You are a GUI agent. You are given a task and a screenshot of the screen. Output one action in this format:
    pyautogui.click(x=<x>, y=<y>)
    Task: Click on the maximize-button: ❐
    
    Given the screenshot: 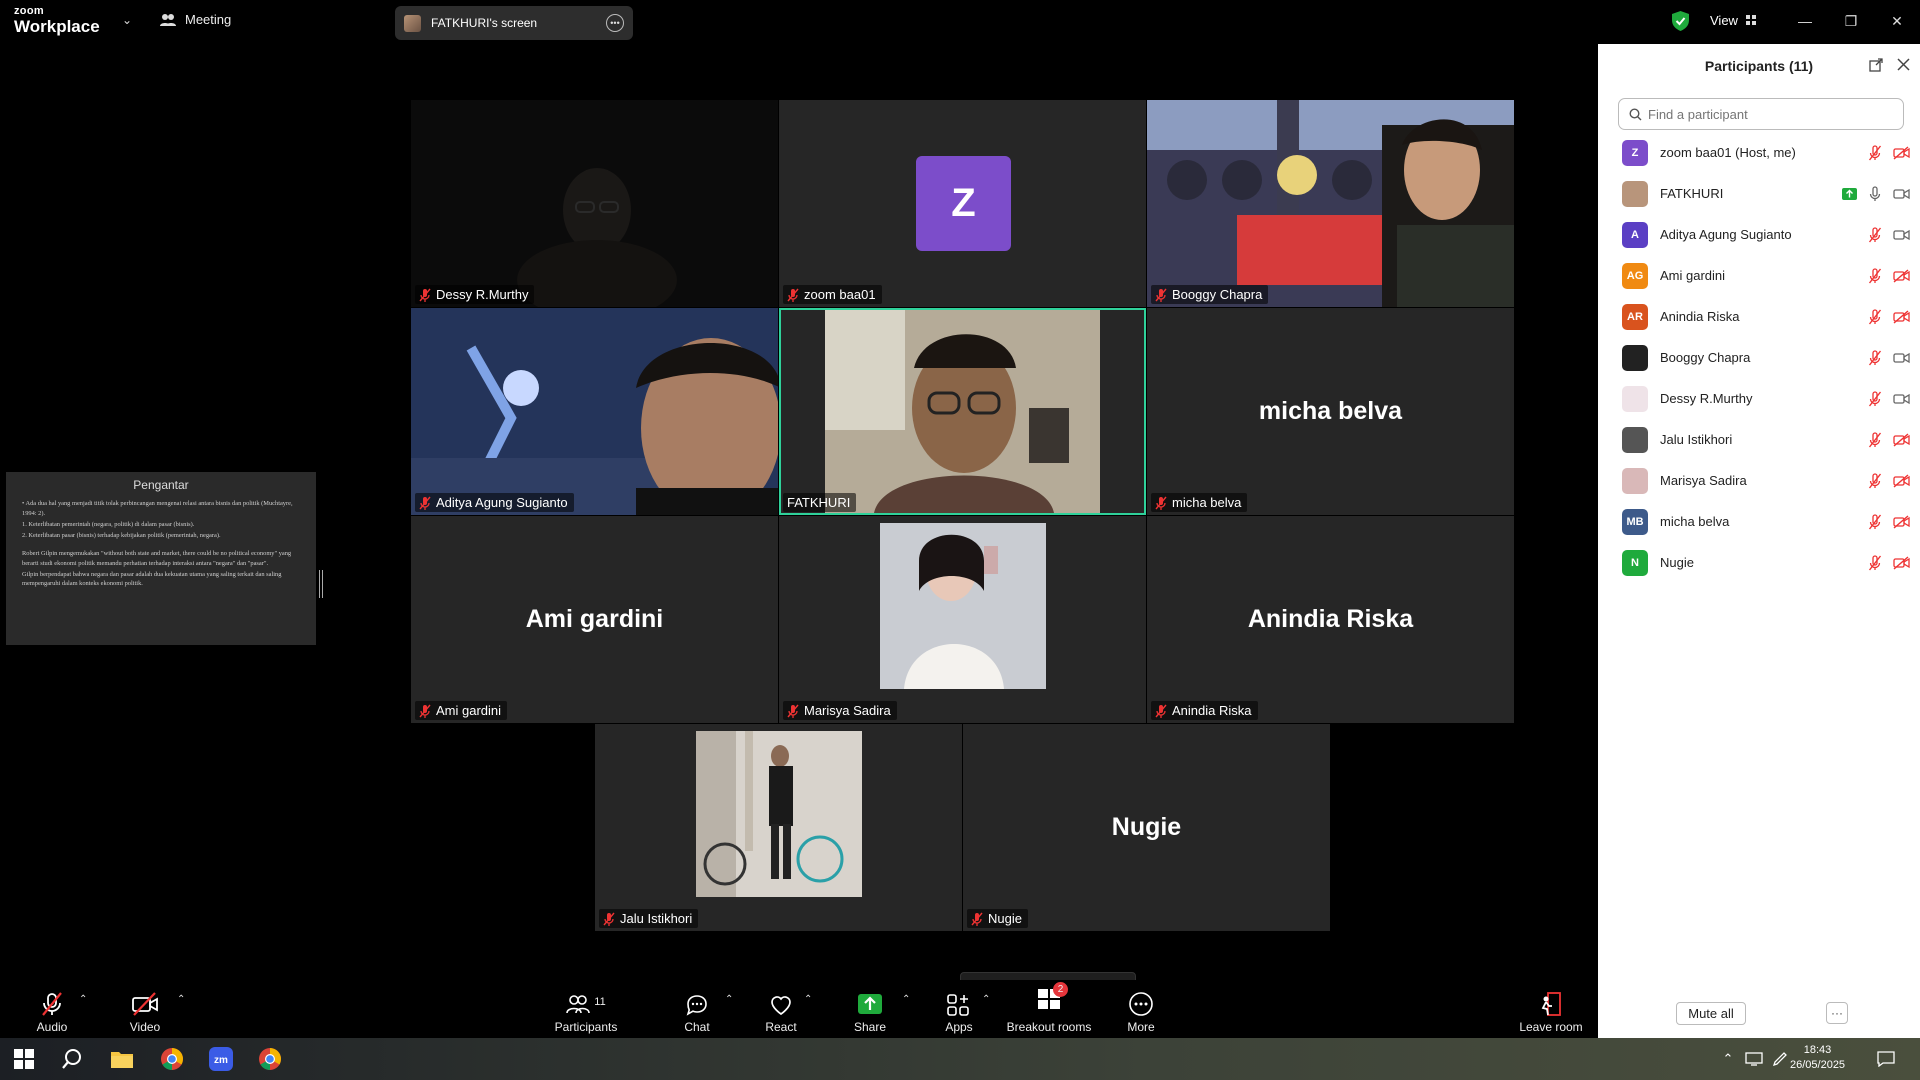 What is the action you would take?
    pyautogui.click(x=1851, y=21)
    